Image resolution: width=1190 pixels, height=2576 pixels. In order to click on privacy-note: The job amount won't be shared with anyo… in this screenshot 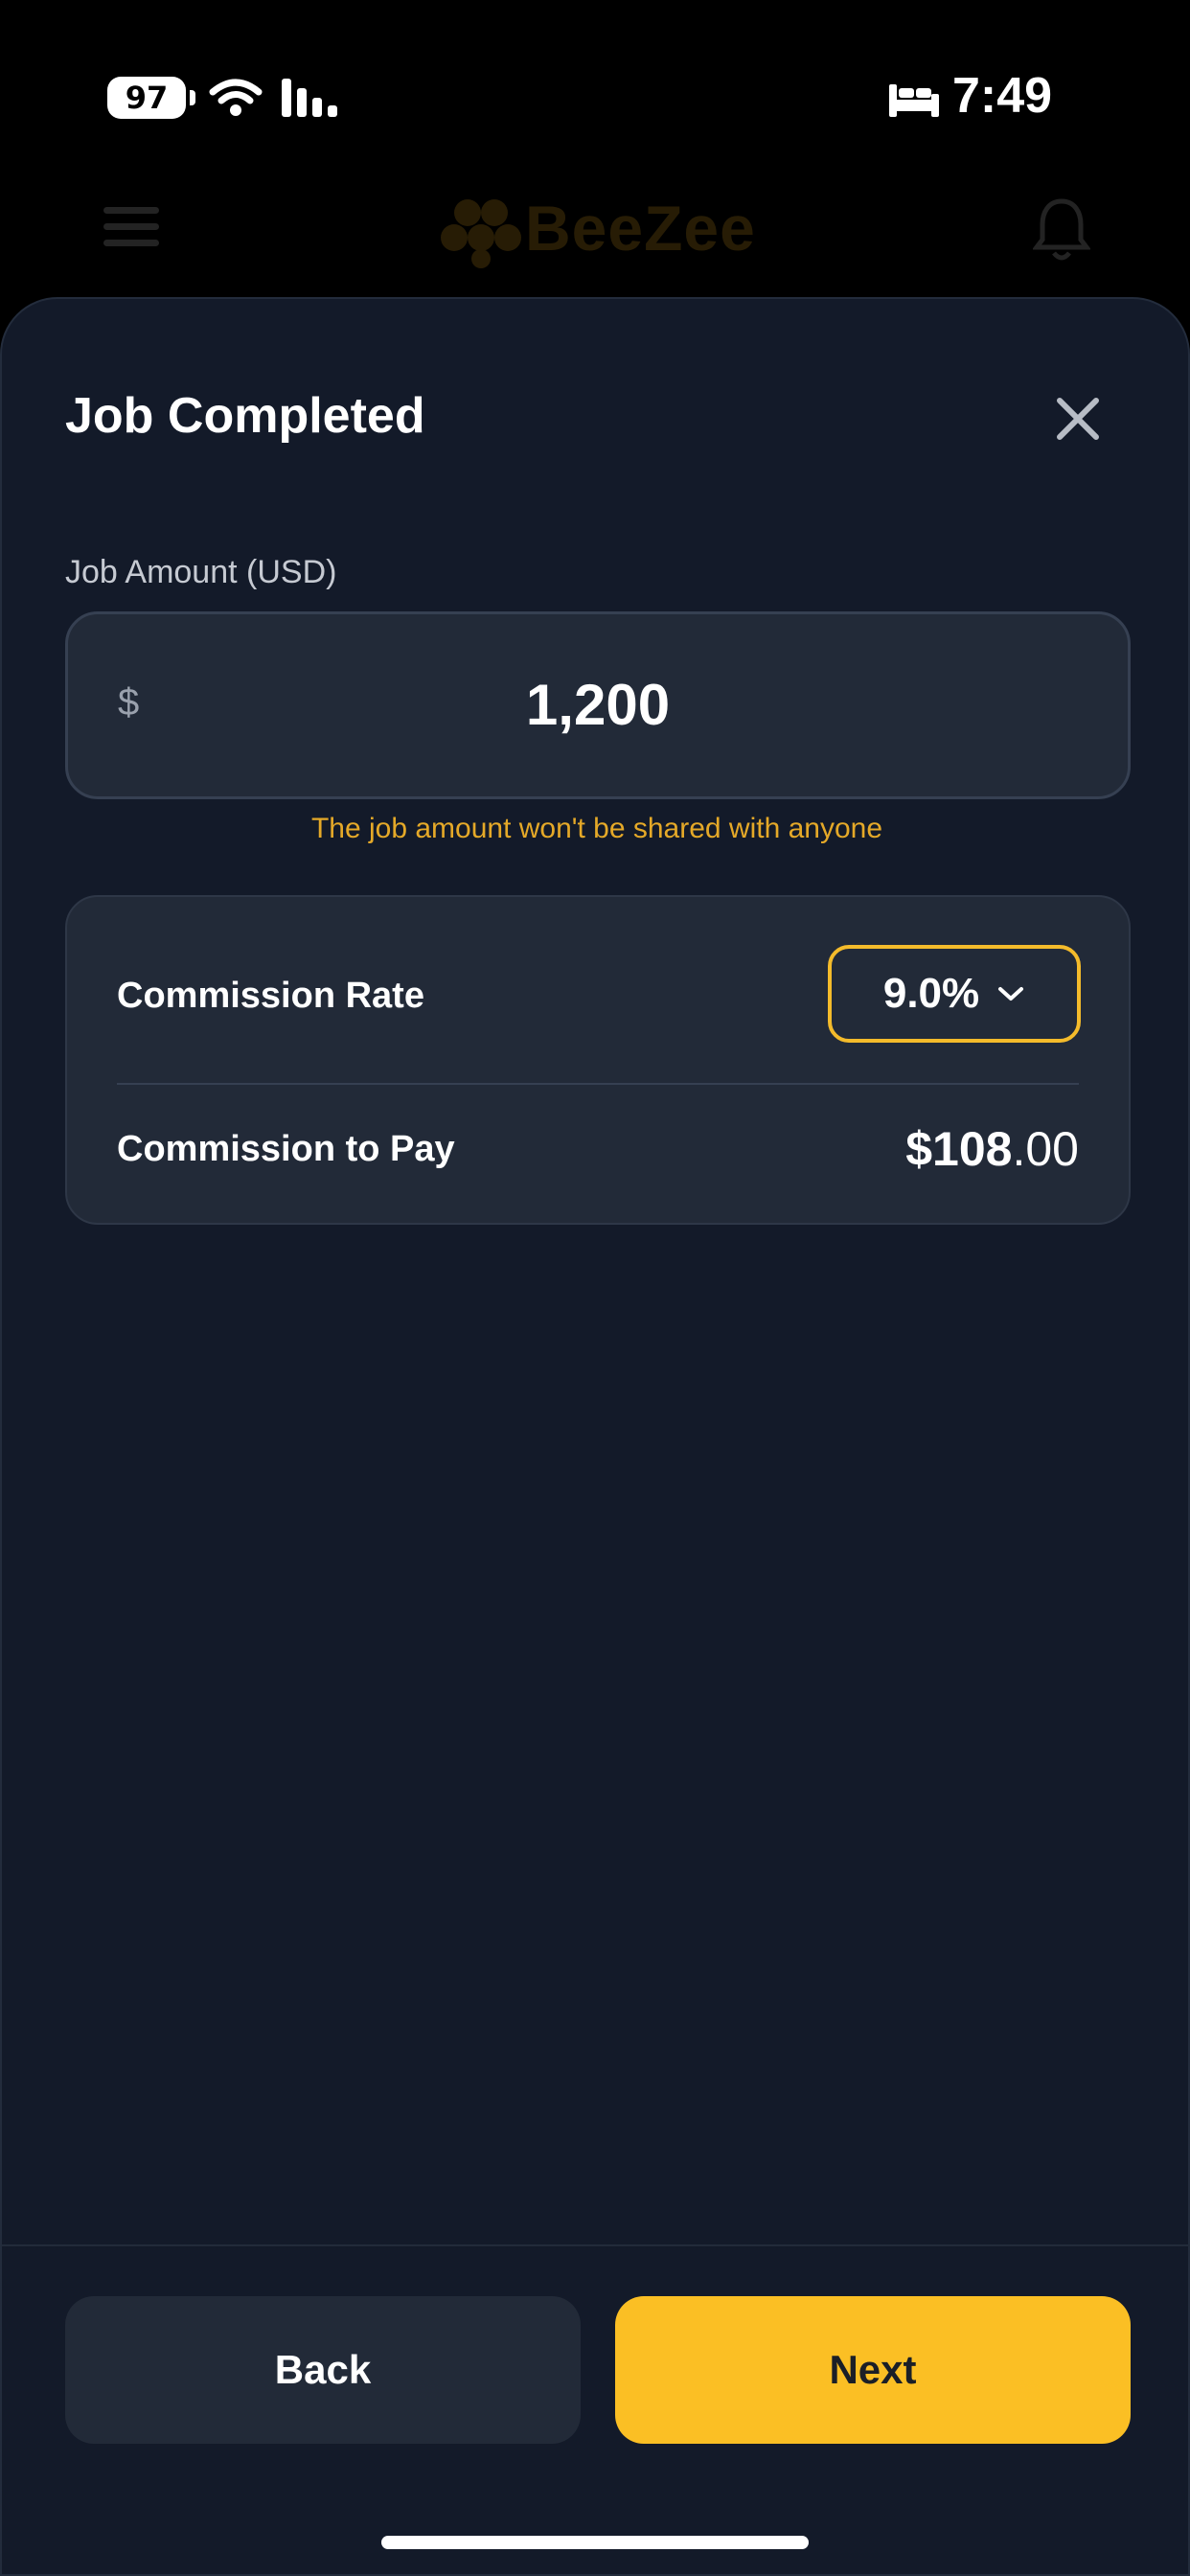, I will do `click(596, 828)`.